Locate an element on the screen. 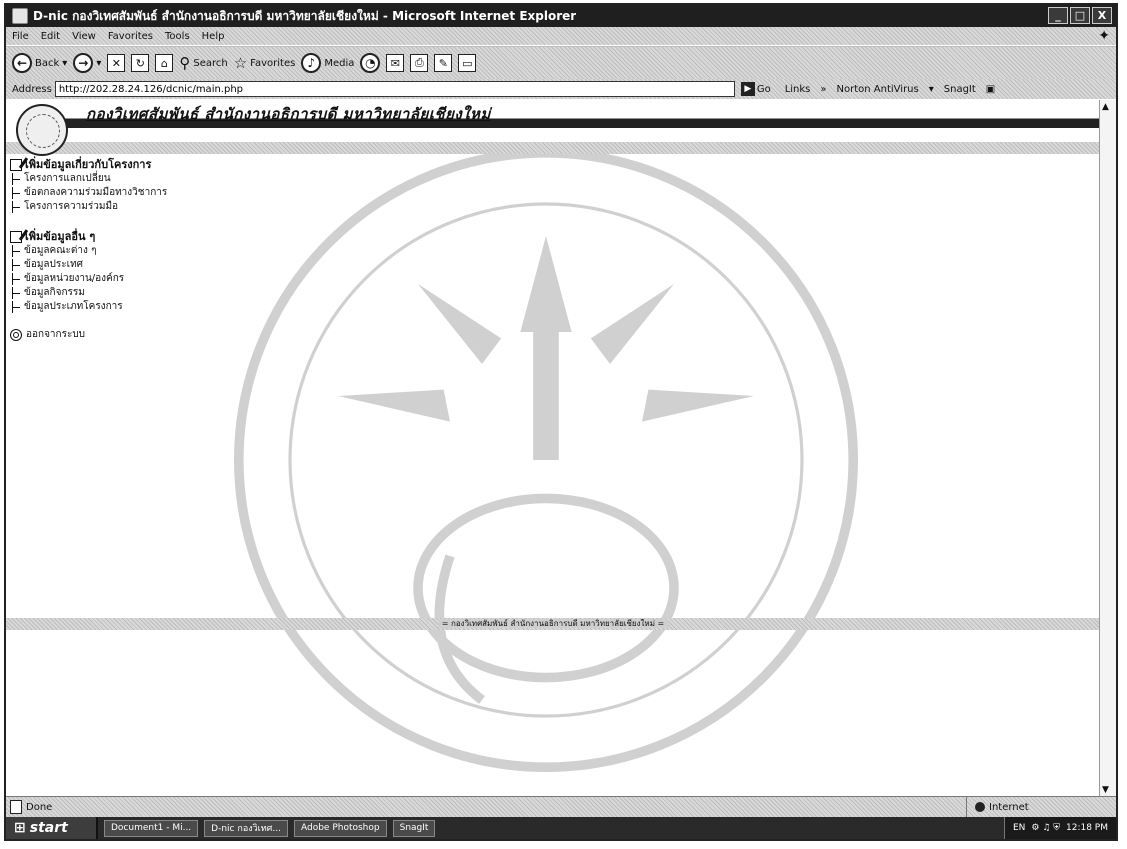 This screenshot has width=1127, height=849. section-other-heading: เพิ่มข้อมูลอื่น ๆ is located at coordinates (88, 237).